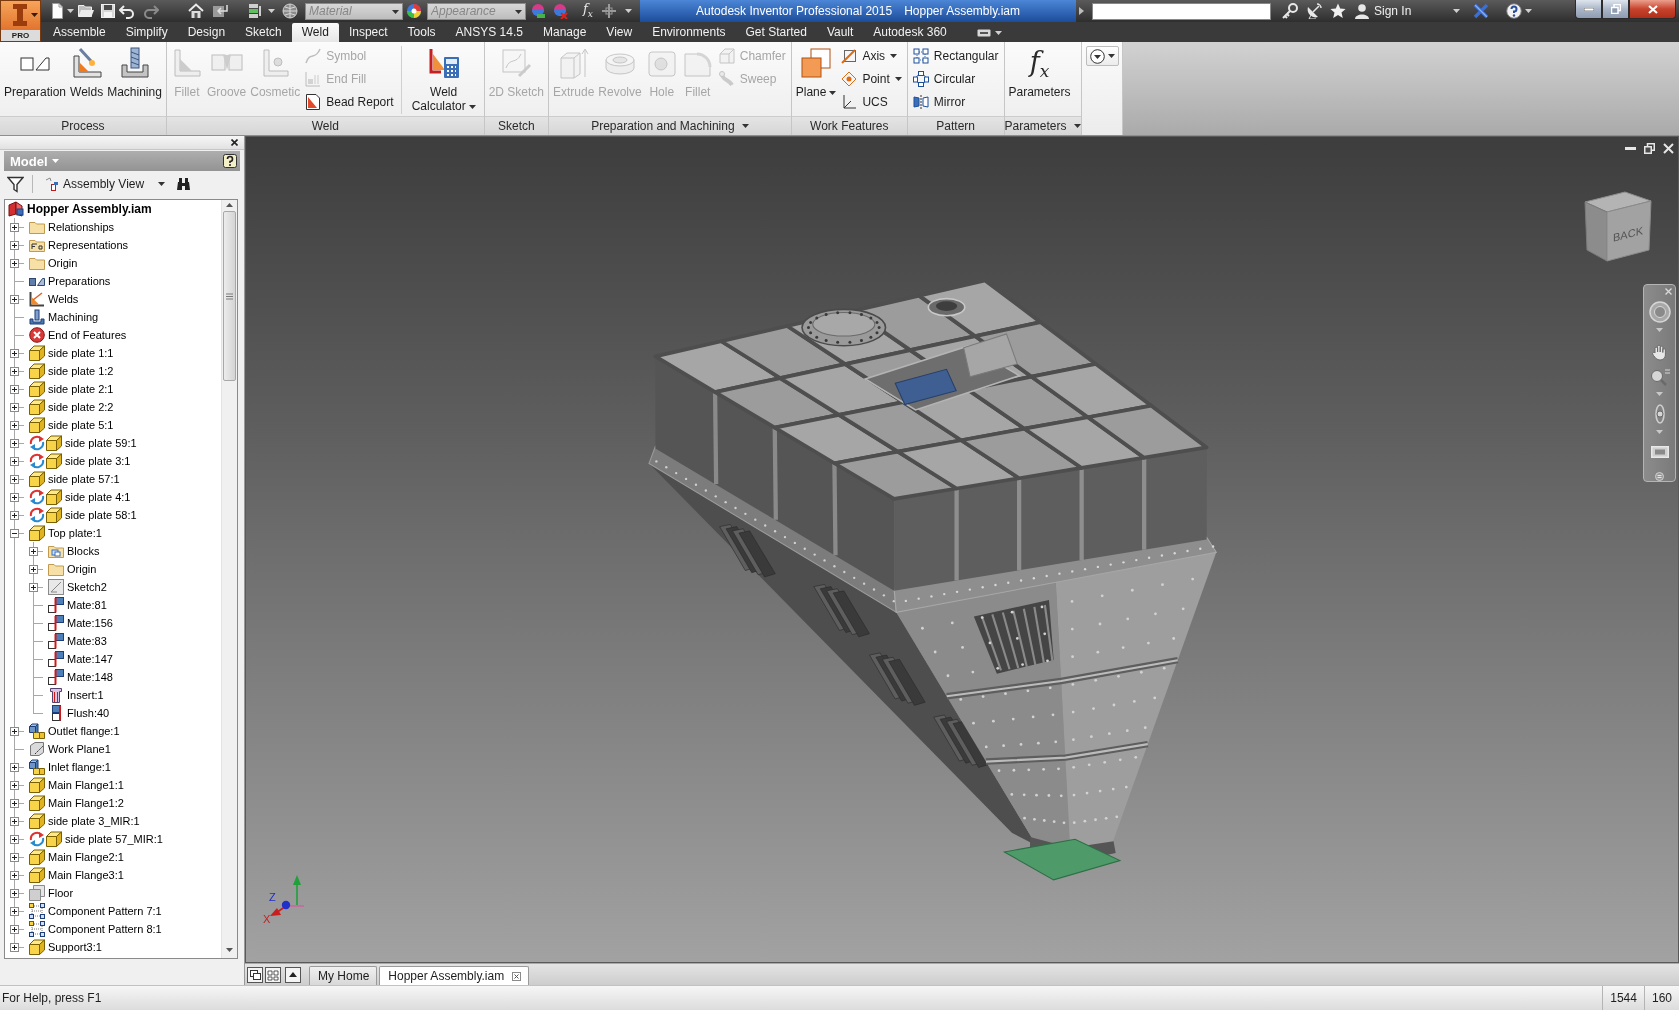 The height and width of the screenshot is (1010, 1679). I want to click on sphere-icon, so click(290, 11).